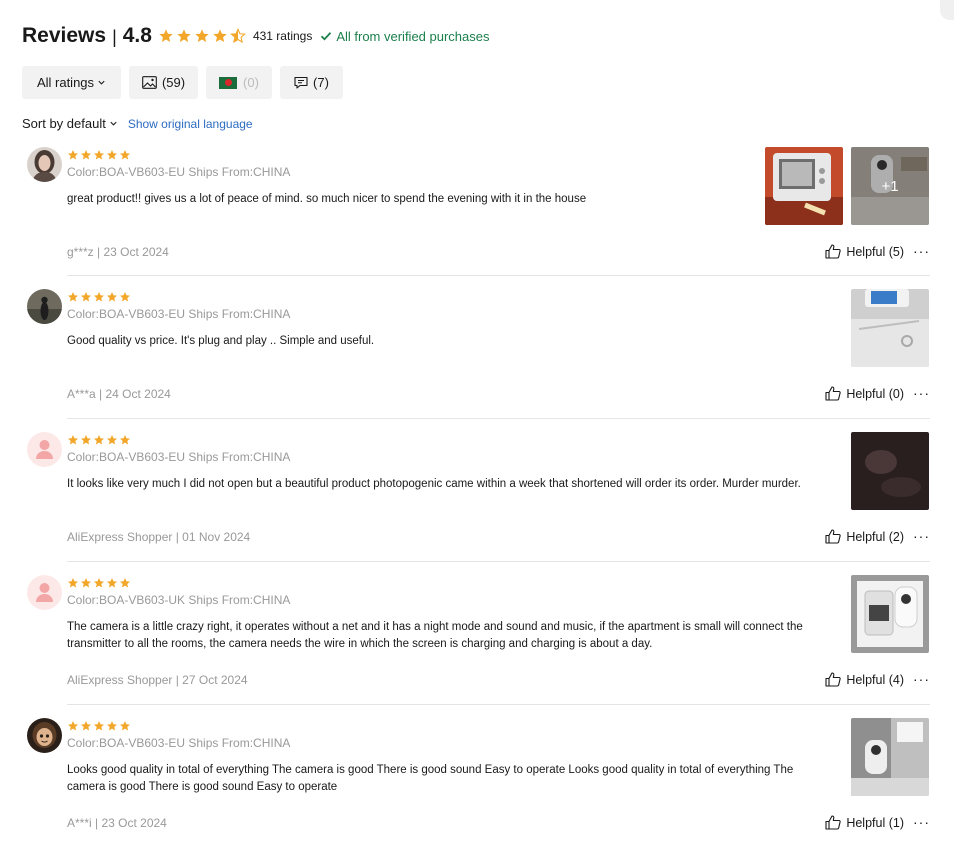 This screenshot has width=954, height=847. I want to click on photos-filter: (59), so click(163, 82).